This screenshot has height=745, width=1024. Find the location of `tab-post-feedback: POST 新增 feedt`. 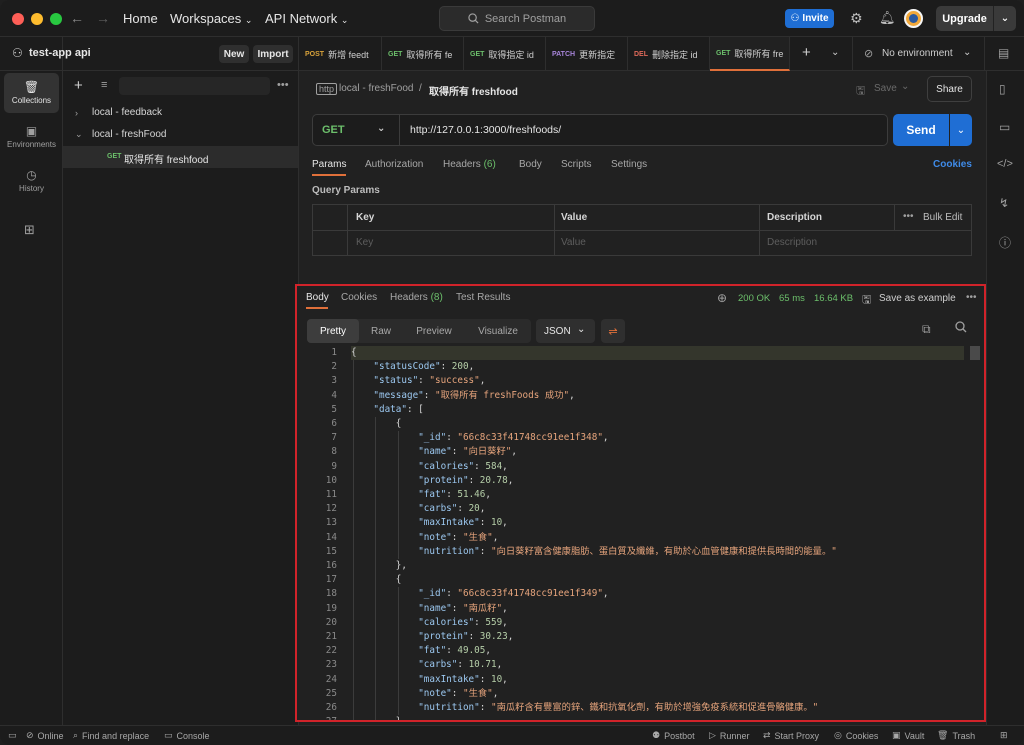

tab-post-feedback: POST 新增 feedt is located at coordinates (340, 54).